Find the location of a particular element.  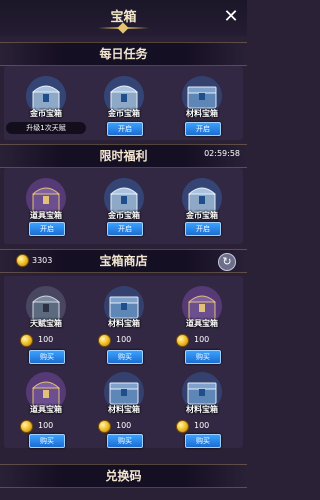

refresh-icon: ↻ is located at coordinates (227, 262).